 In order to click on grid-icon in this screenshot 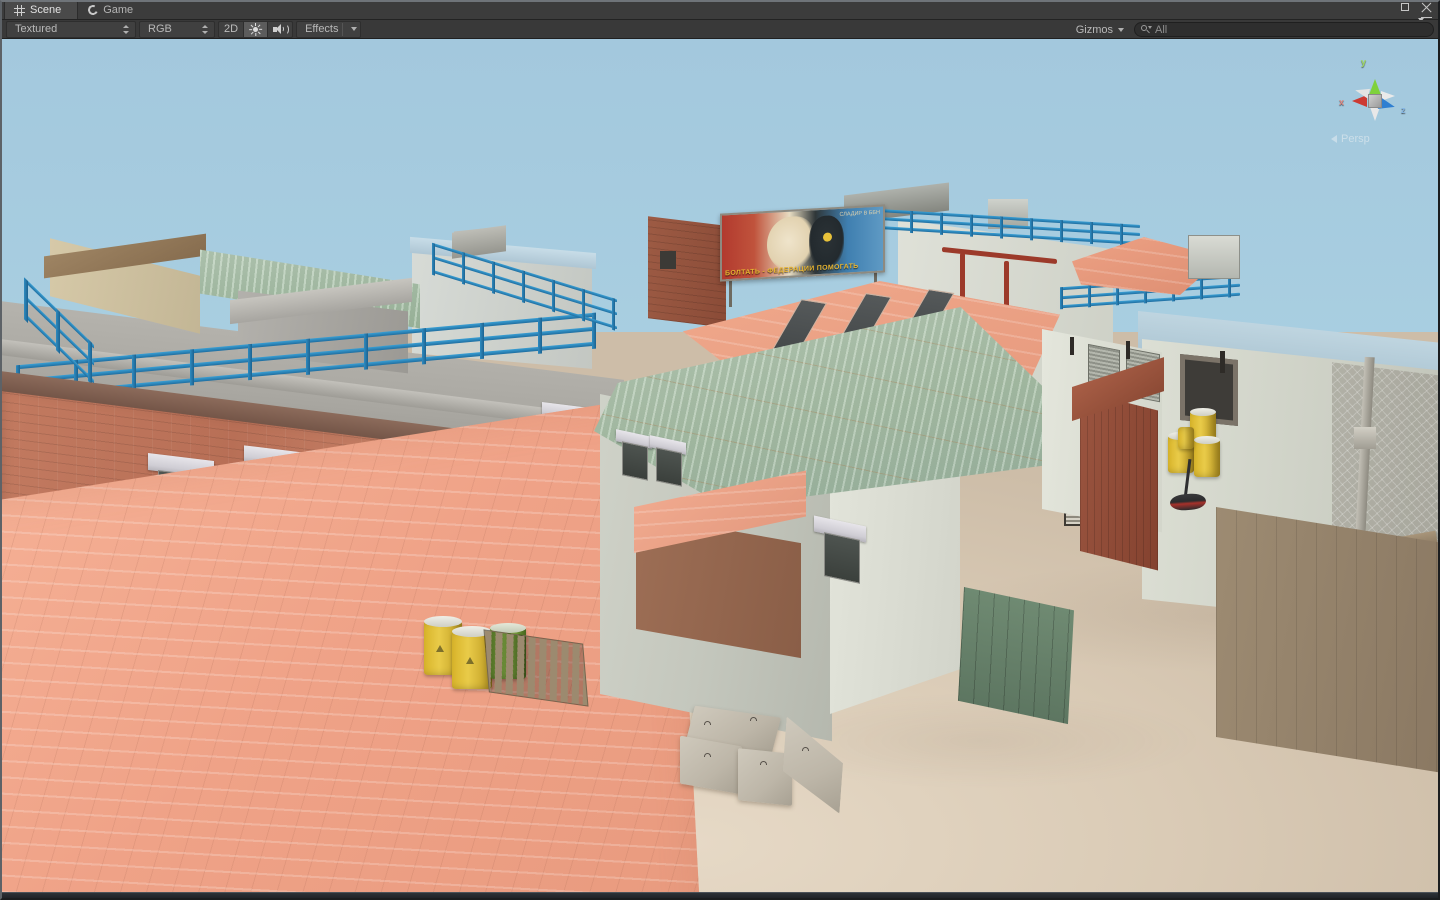, I will do `click(19, 10)`.